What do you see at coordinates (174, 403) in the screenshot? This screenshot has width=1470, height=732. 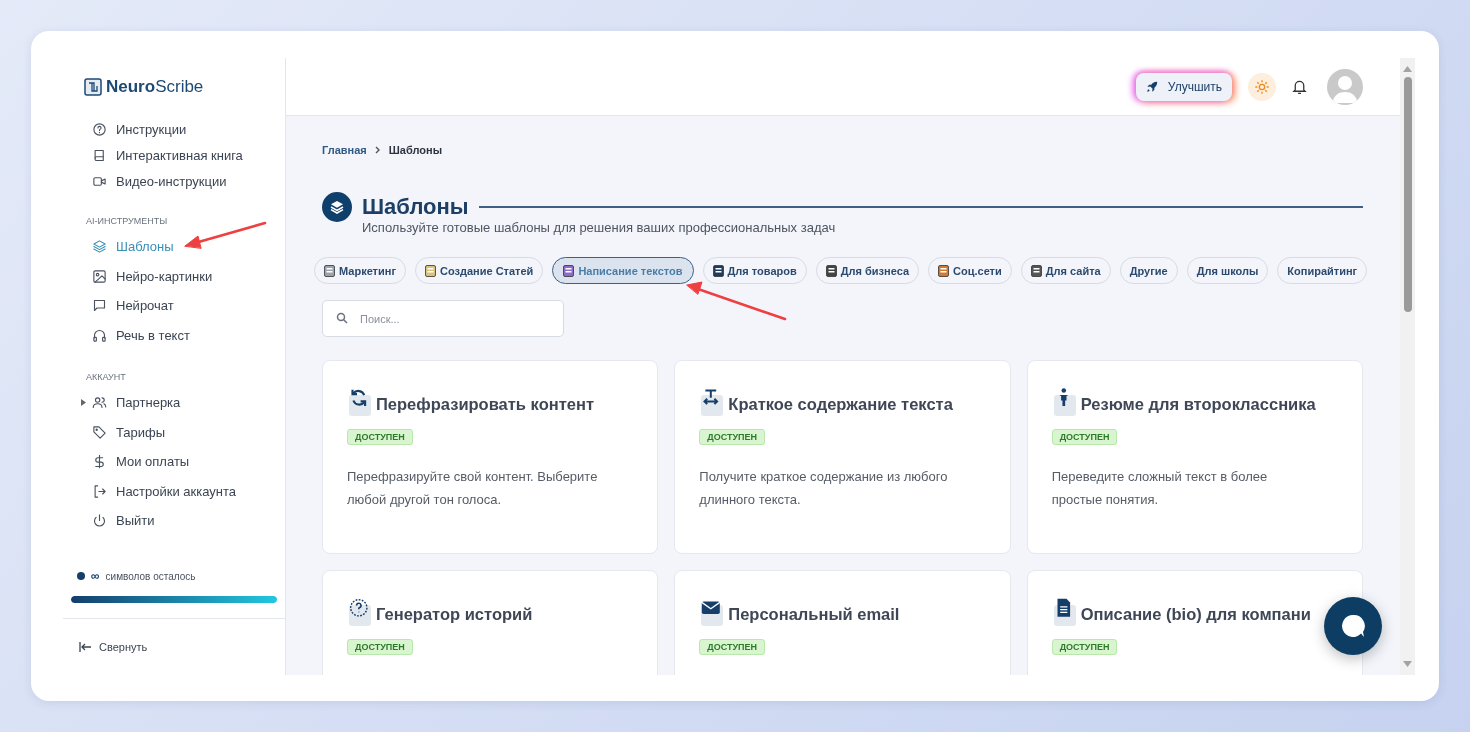 I see `sidebar-item: Партнерка` at bounding box center [174, 403].